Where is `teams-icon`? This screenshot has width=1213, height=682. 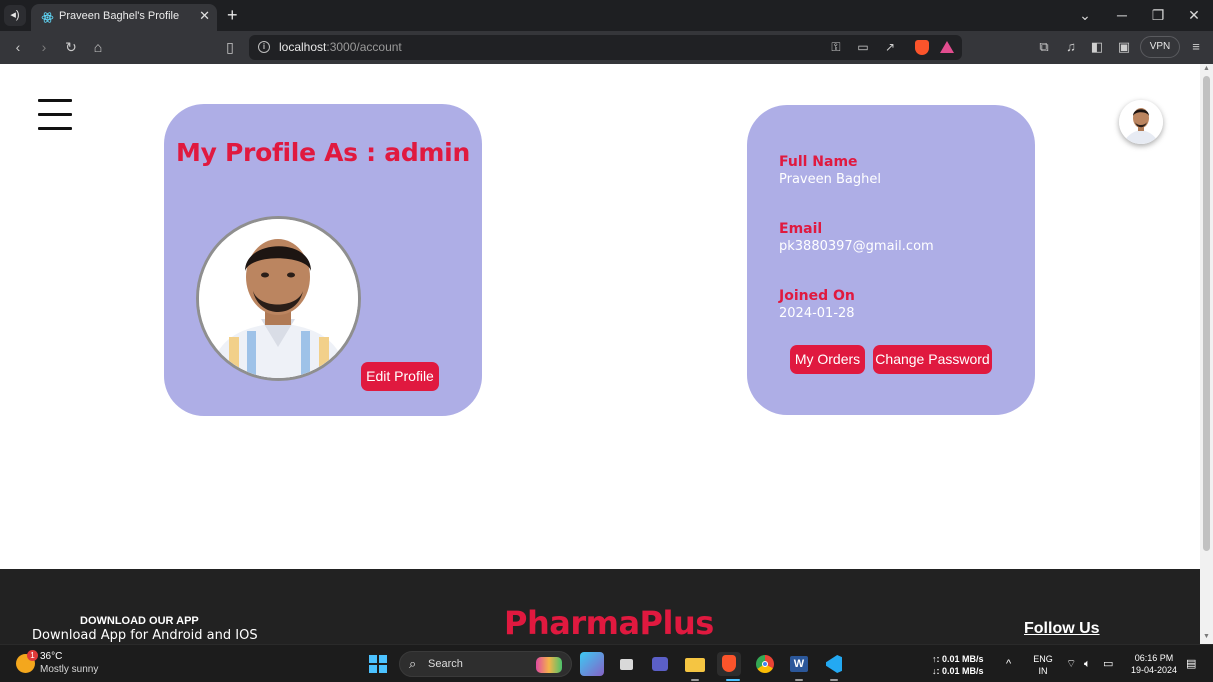 teams-icon is located at coordinates (660, 664).